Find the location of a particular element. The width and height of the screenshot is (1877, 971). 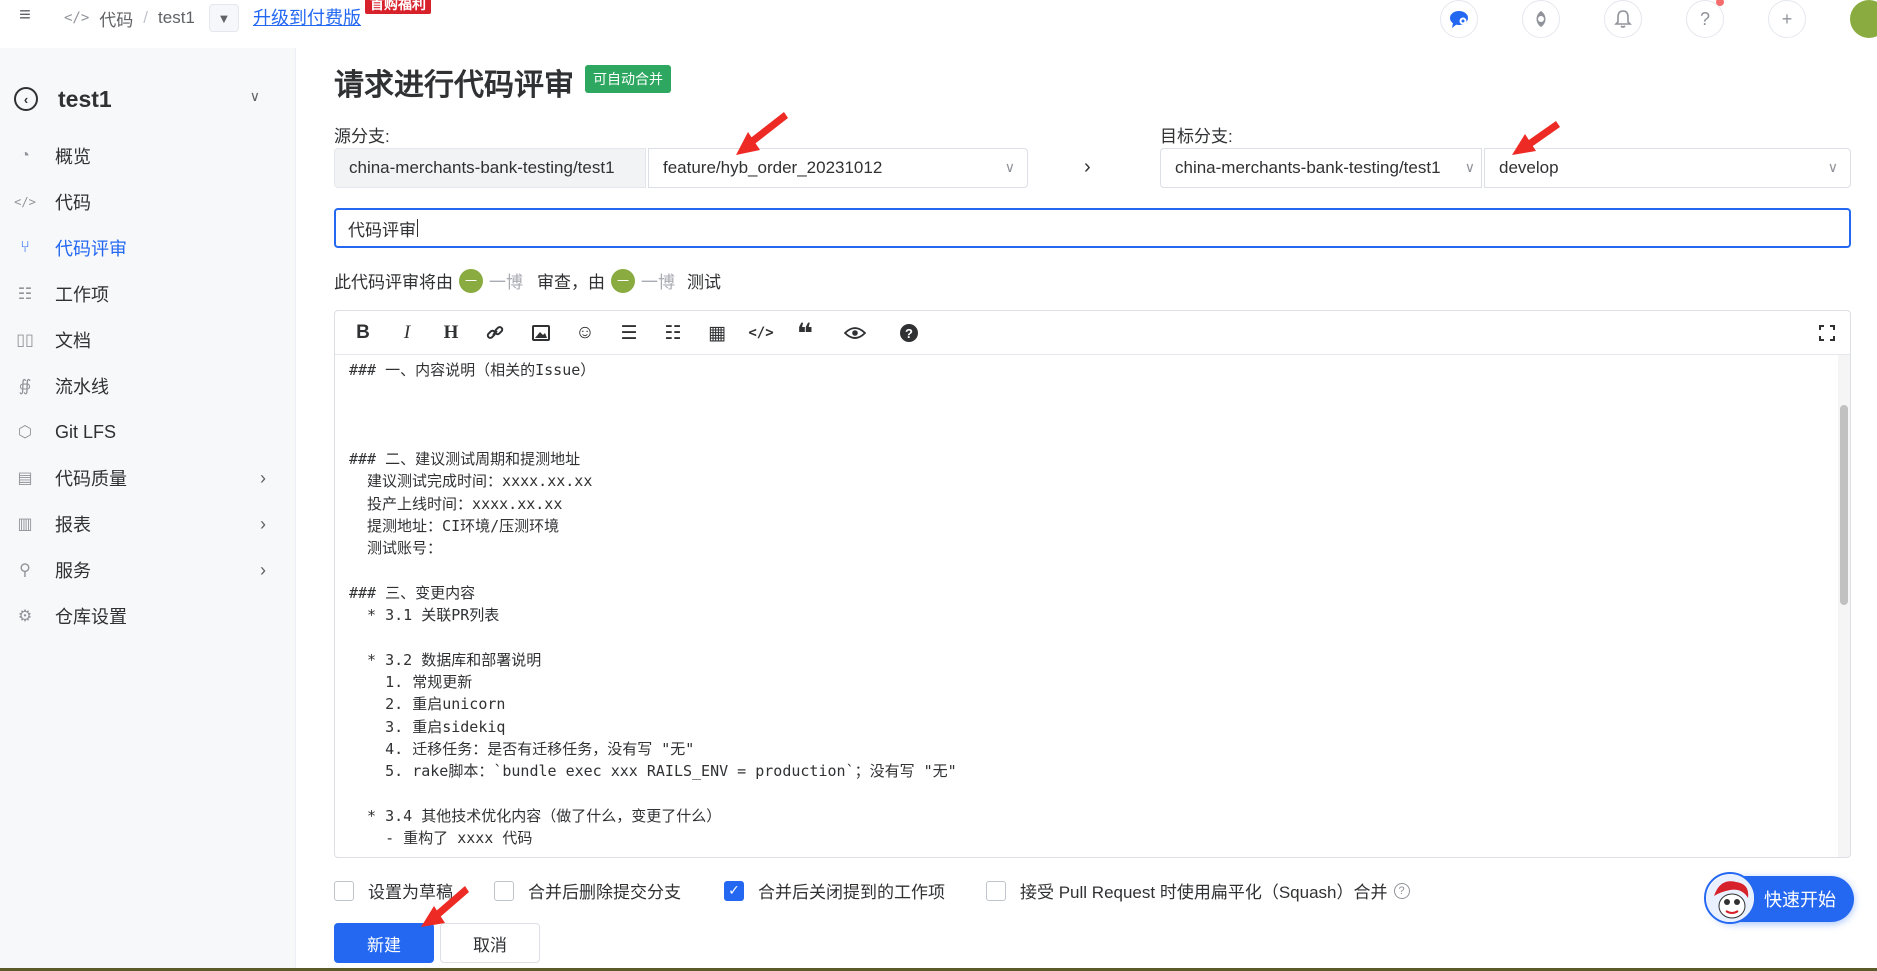

target-branch-value: develop is located at coordinates (1529, 167).